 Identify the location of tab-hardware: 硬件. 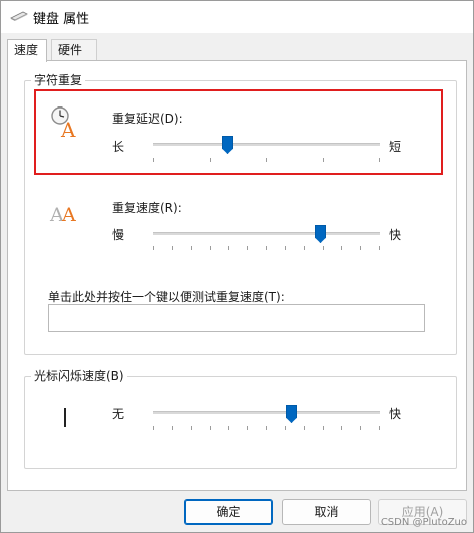
(74, 50).